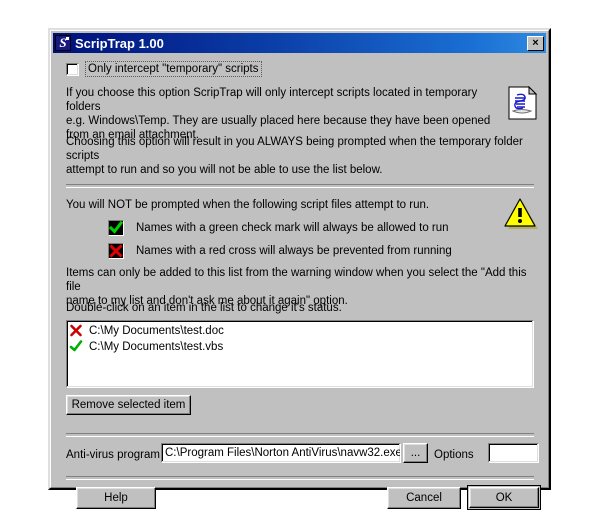 Image resolution: width=600 pixels, height=520 pixels. I want to click on window-title: ScripTrap 1.00, so click(119, 43).